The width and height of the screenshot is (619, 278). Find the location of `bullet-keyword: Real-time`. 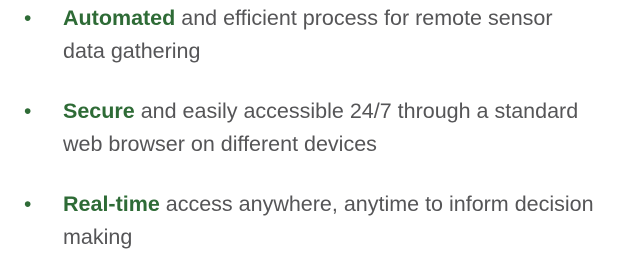

bullet-keyword: Real-time is located at coordinates (111, 204).